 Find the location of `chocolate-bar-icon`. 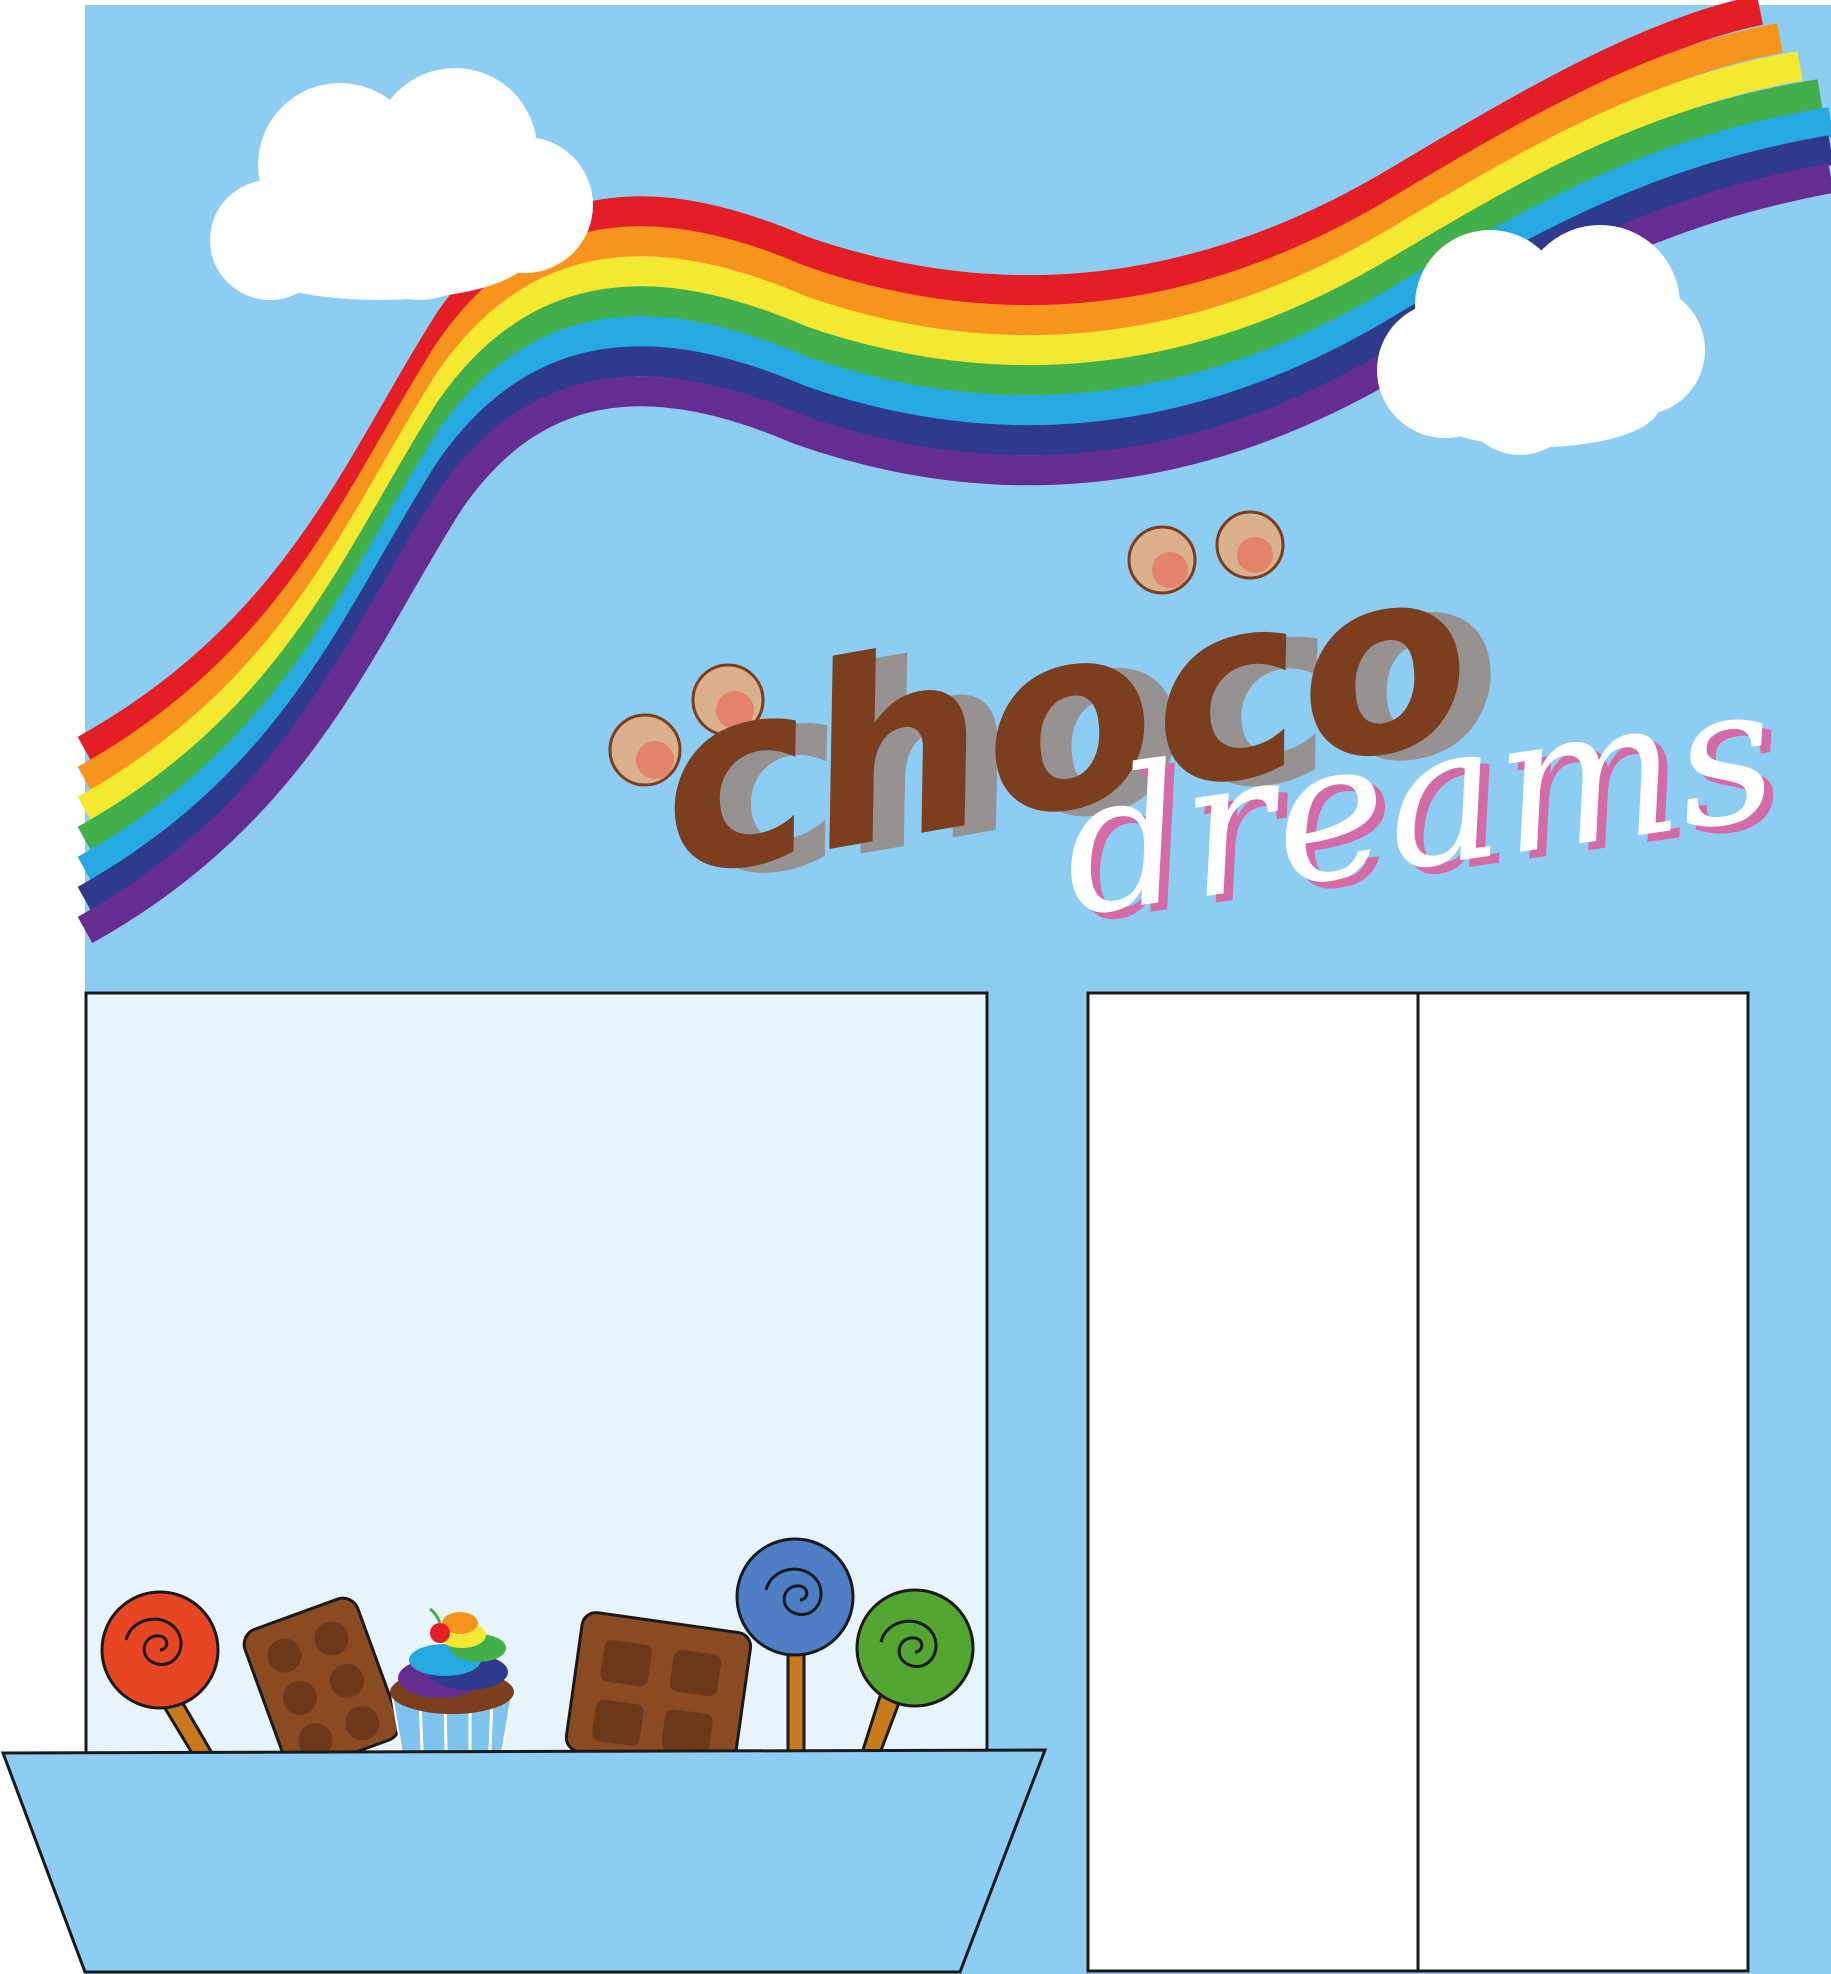

chocolate-bar-icon is located at coordinates (658, 1692).